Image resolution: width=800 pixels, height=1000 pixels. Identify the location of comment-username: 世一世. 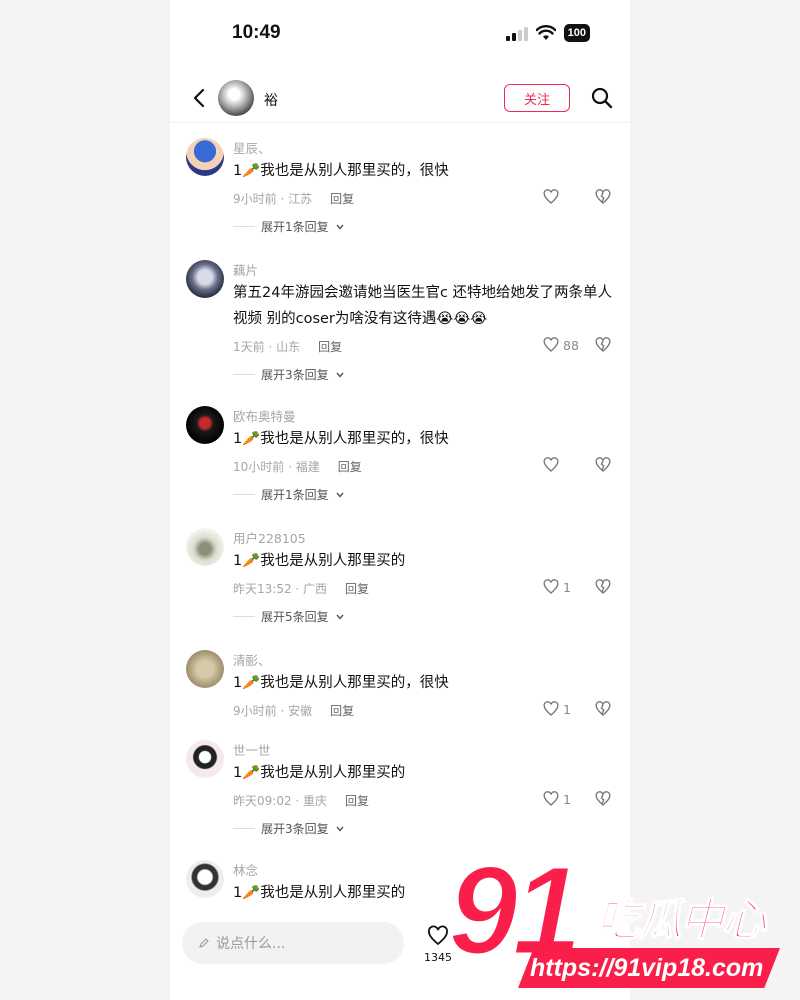
(252, 749).